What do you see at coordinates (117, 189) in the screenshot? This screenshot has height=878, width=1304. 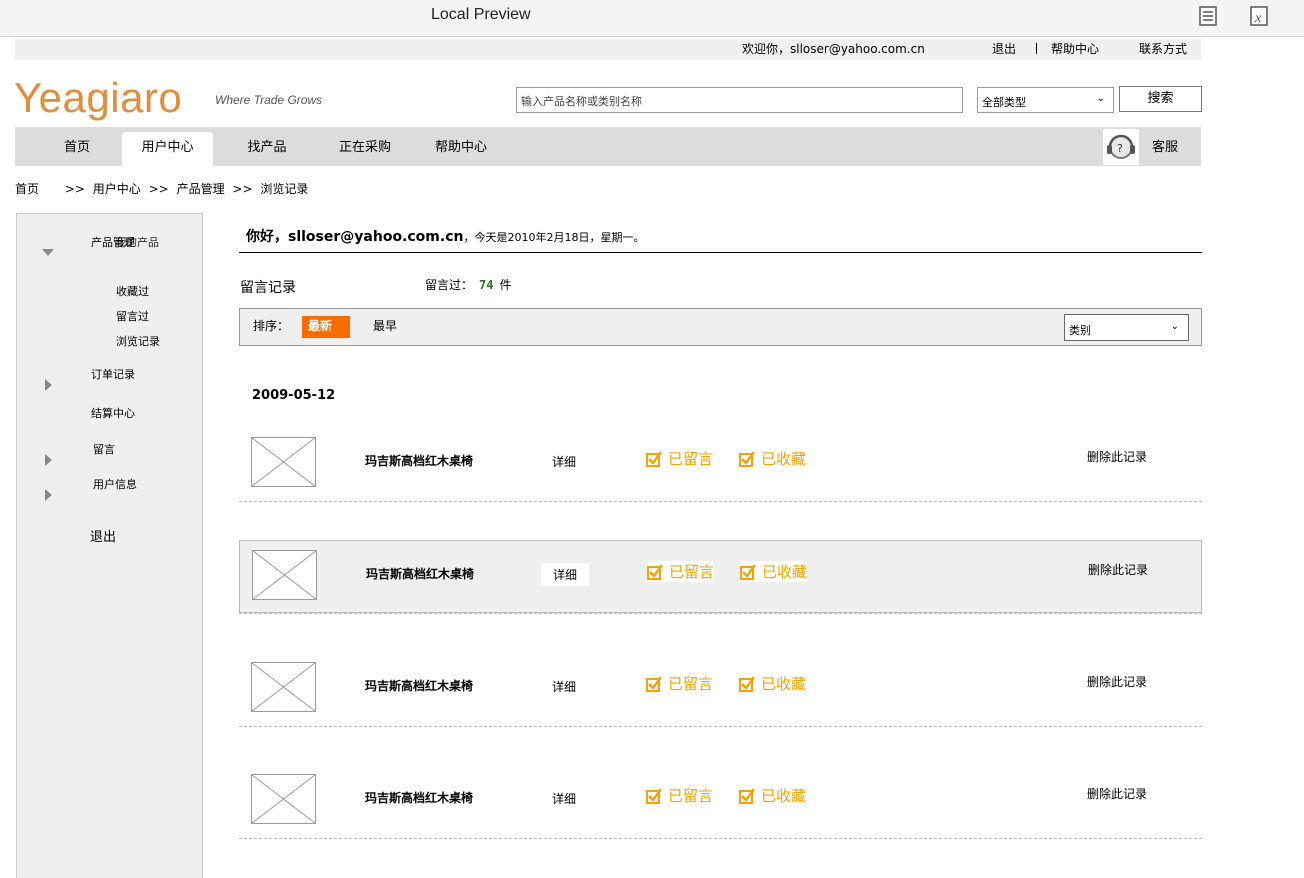 I see `breadcrumb-user-center: 用户中心` at bounding box center [117, 189].